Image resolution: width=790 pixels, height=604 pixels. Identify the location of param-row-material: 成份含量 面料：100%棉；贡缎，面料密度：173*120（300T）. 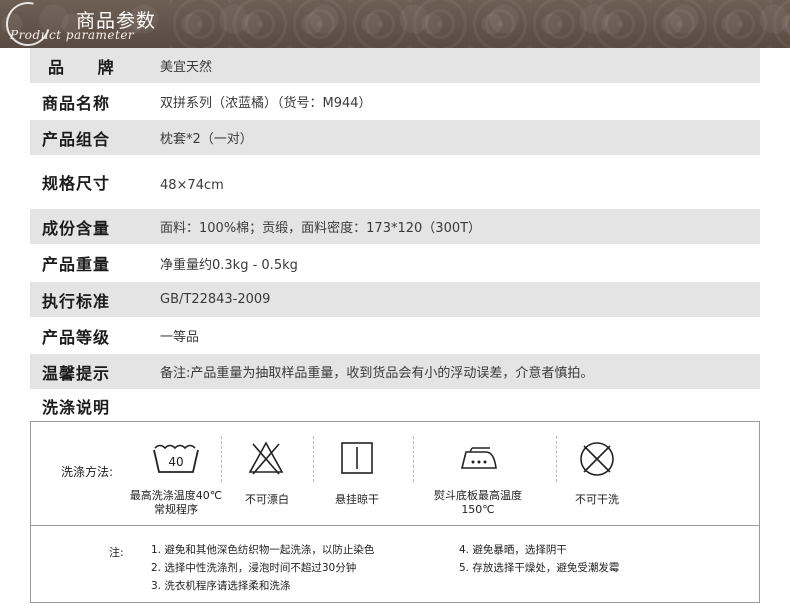
(395, 227).